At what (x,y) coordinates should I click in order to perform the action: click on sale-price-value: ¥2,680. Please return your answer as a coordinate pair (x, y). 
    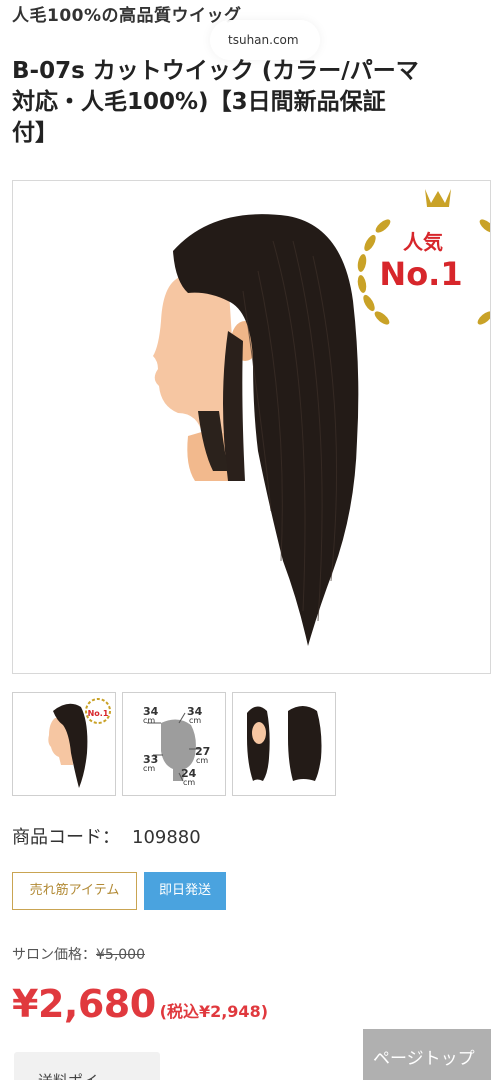
    Looking at the image, I should click on (84, 1004).